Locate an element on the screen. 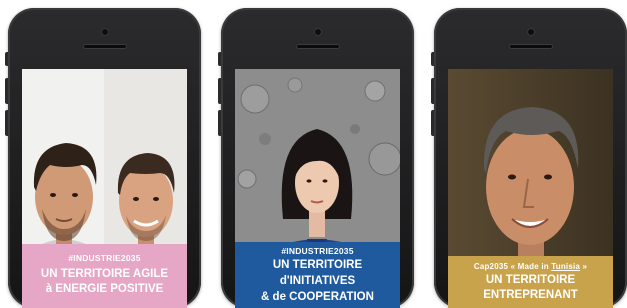  tag-suffix: » is located at coordinates (584, 266).